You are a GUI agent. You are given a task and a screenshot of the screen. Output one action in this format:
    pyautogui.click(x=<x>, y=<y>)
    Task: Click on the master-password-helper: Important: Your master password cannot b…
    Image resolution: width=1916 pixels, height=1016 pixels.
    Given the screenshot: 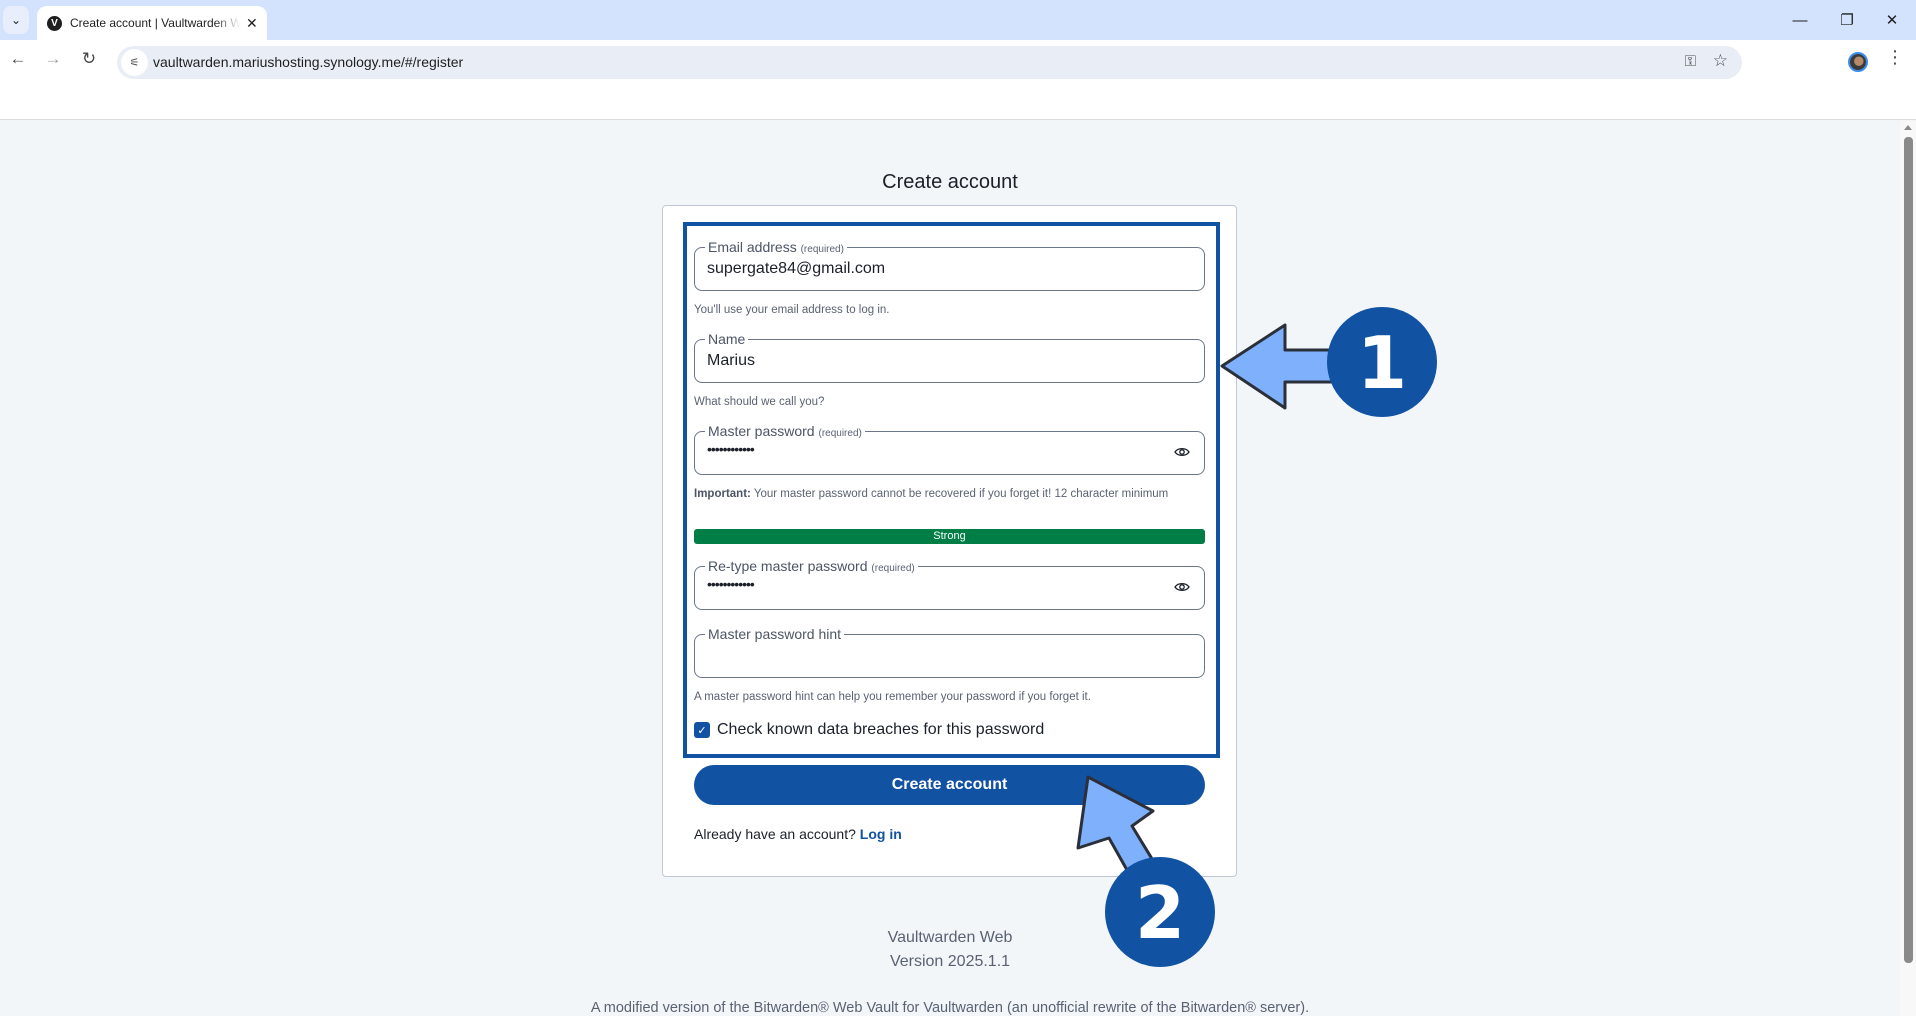 What is the action you would take?
    pyautogui.click(x=949, y=494)
    